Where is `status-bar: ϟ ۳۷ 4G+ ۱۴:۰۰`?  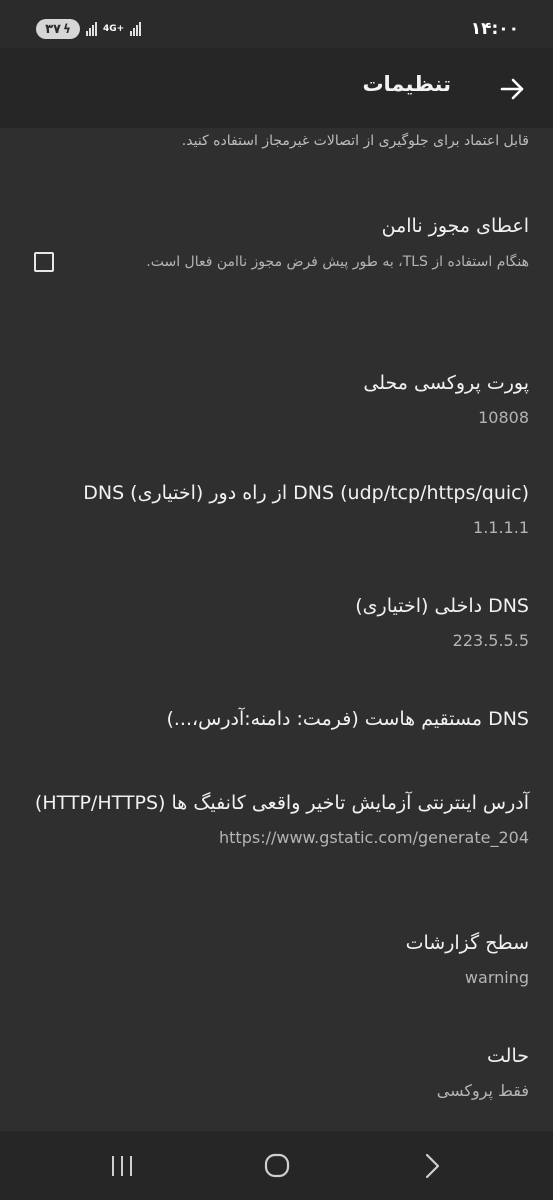 status-bar: ϟ ۳۷ 4G+ ۱۴:۰۰ is located at coordinates (276, 24).